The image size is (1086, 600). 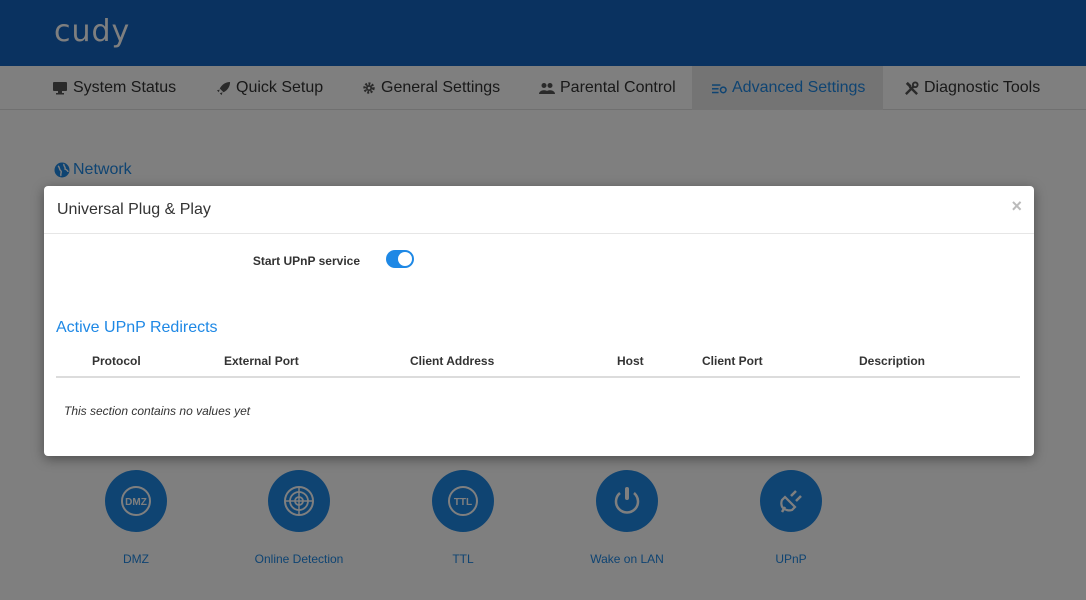 What do you see at coordinates (539, 210) in the screenshot?
I see `modal-header: Universal Plug & Play ×` at bounding box center [539, 210].